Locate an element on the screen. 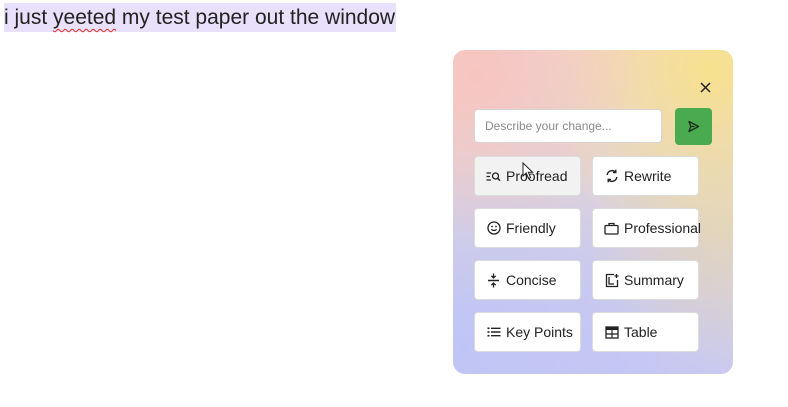  summary-button: Summary is located at coordinates (645, 280).